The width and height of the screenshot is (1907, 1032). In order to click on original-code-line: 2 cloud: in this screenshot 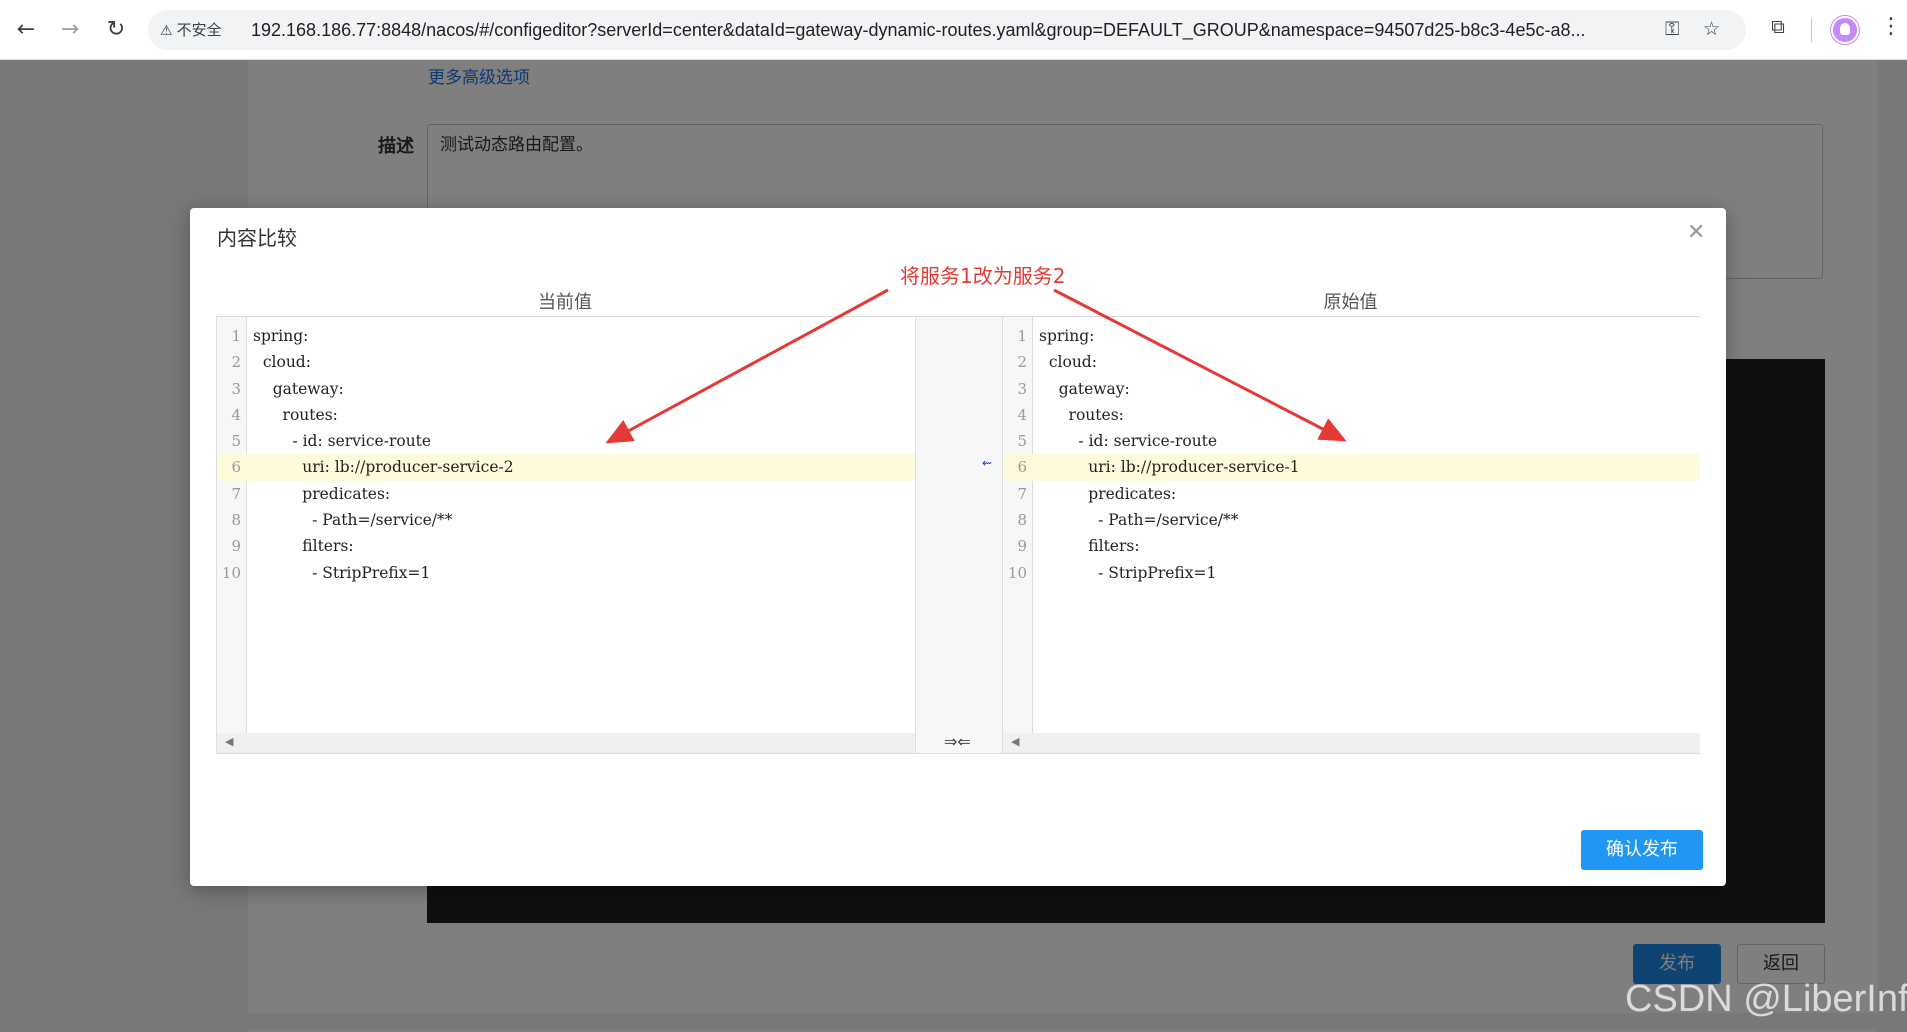, I will do `click(1351, 362)`.